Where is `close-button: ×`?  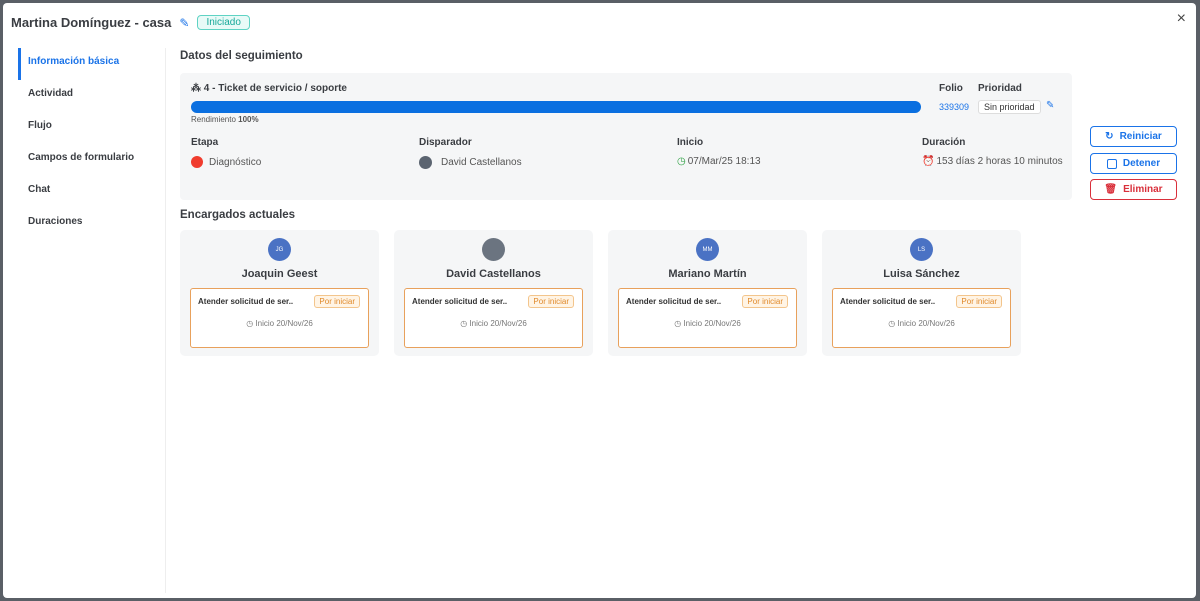 close-button: × is located at coordinates (1181, 19).